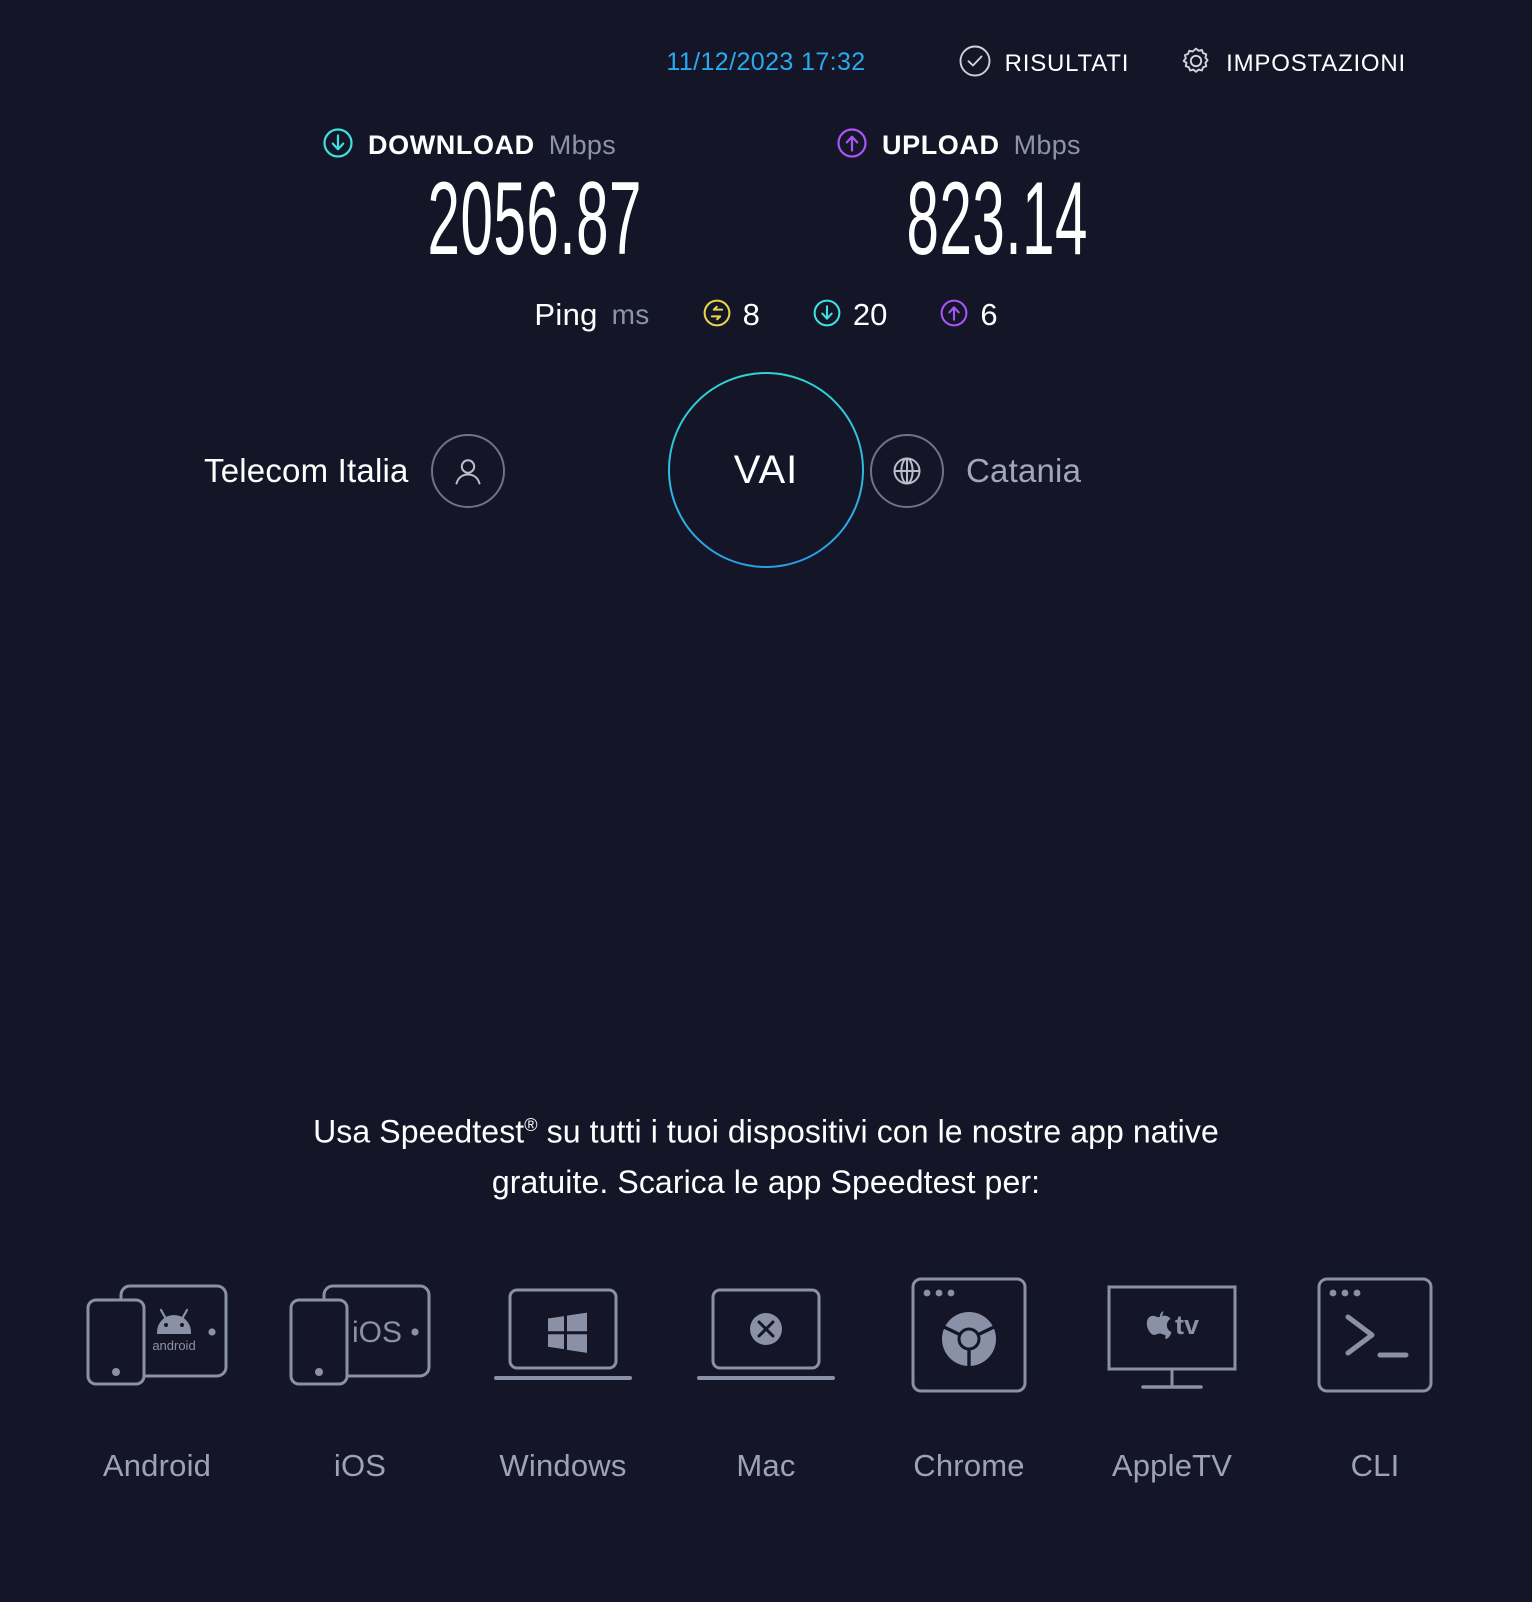 This screenshot has height=1602, width=1532. Describe the element at coordinates (766, 205) in the screenshot. I see `speed-metrics: DOWNLOAD Mbps 2056.87 UPLOAD Mbps 823.14` at that location.